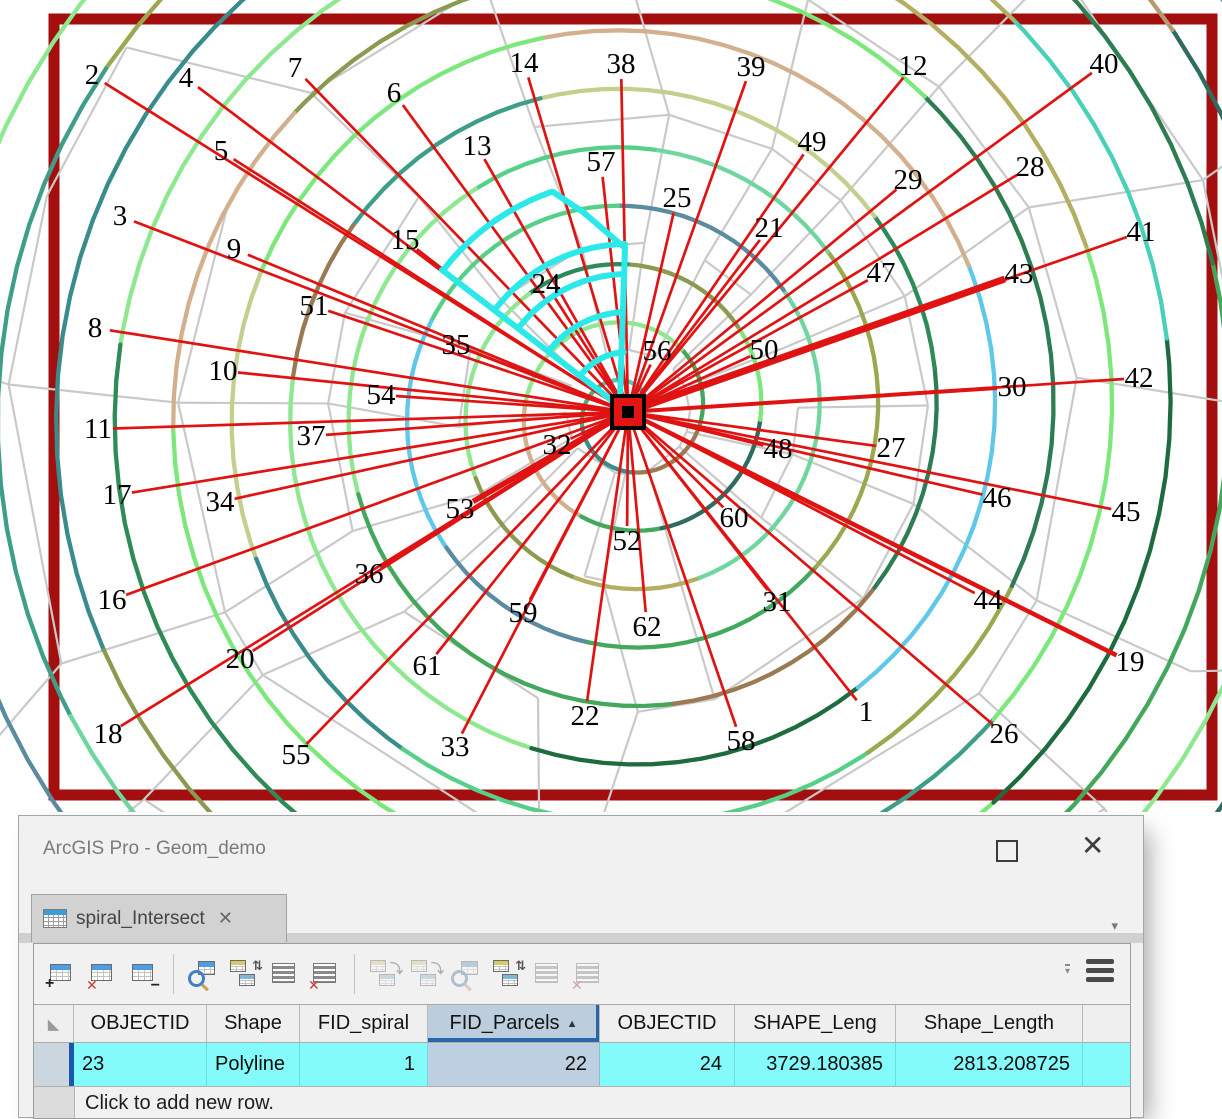  What do you see at coordinates (667, 1023) in the screenshot?
I see `column-header-objectid-2: OBJECTID` at bounding box center [667, 1023].